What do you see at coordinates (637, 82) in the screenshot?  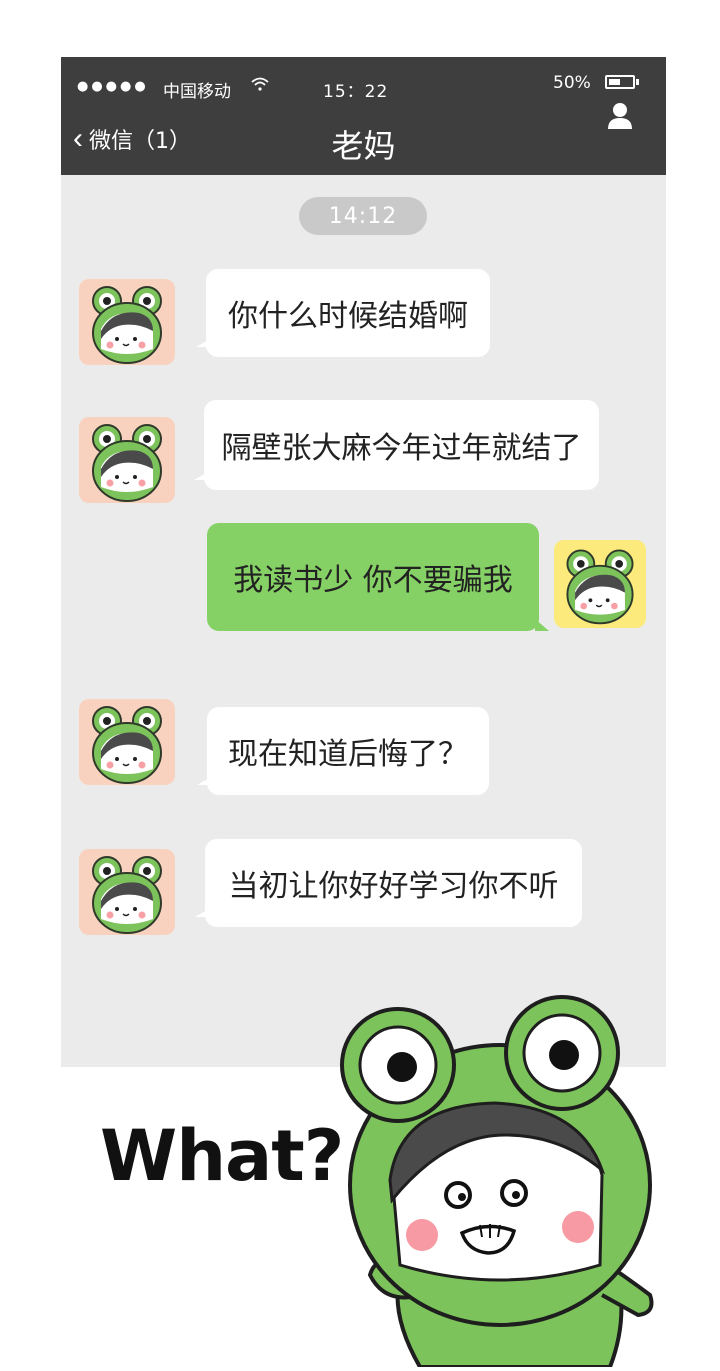 I see `battery-tip` at bounding box center [637, 82].